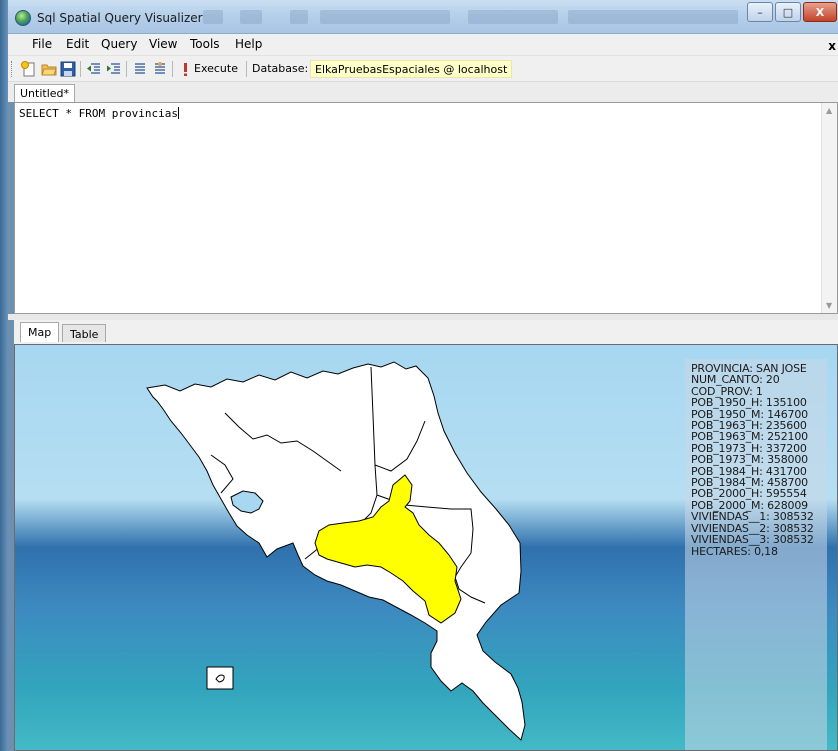  Describe the element at coordinates (280, 68) in the screenshot. I see `database-label: Database:` at that location.